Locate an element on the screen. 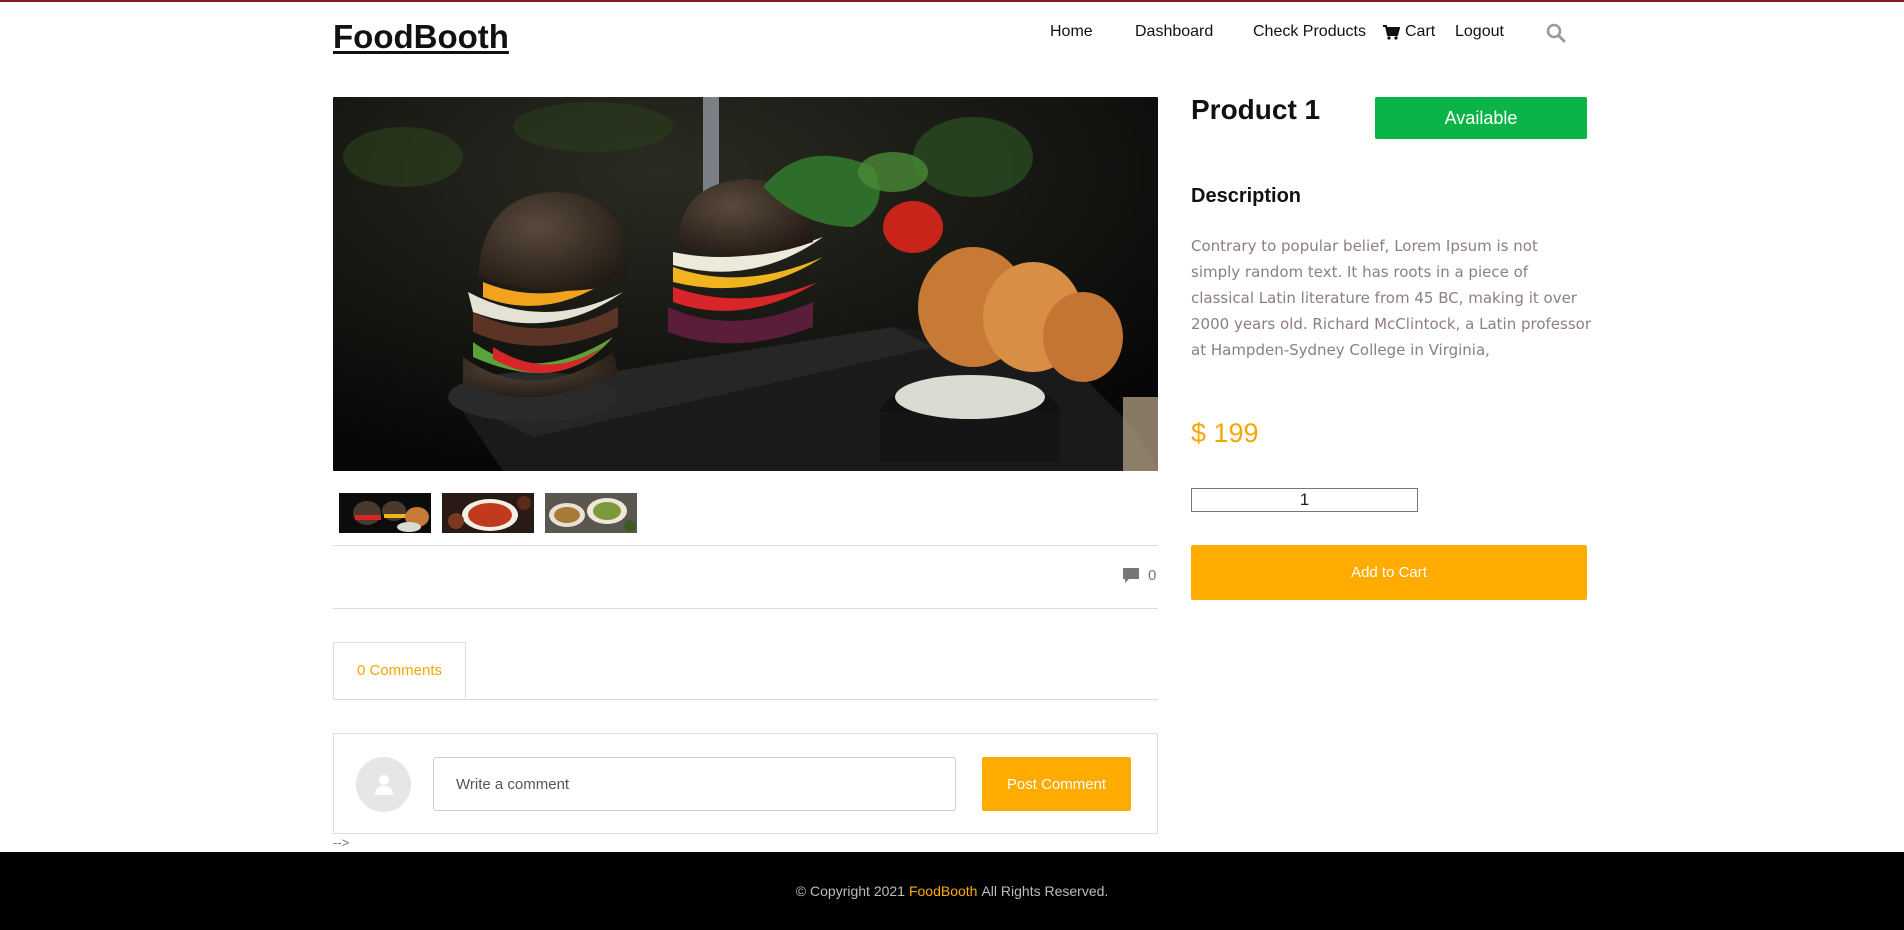 This screenshot has width=1904, height=930. quantity-input is located at coordinates (1304, 500).